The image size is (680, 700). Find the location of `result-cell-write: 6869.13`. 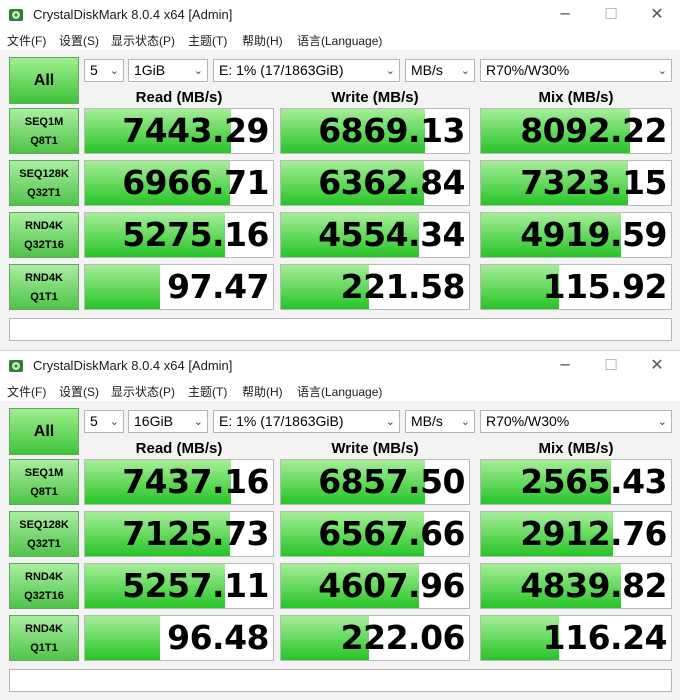

result-cell-write: 6869.13 is located at coordinates (375, 131).